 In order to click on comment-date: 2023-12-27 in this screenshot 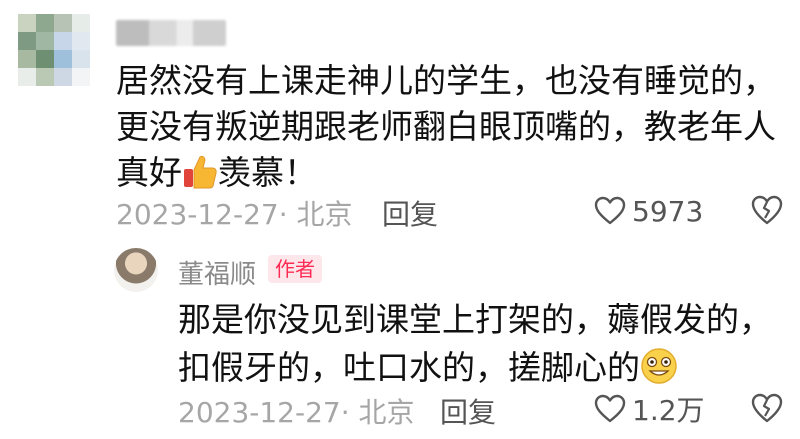, I will do `click(197, 214)`.